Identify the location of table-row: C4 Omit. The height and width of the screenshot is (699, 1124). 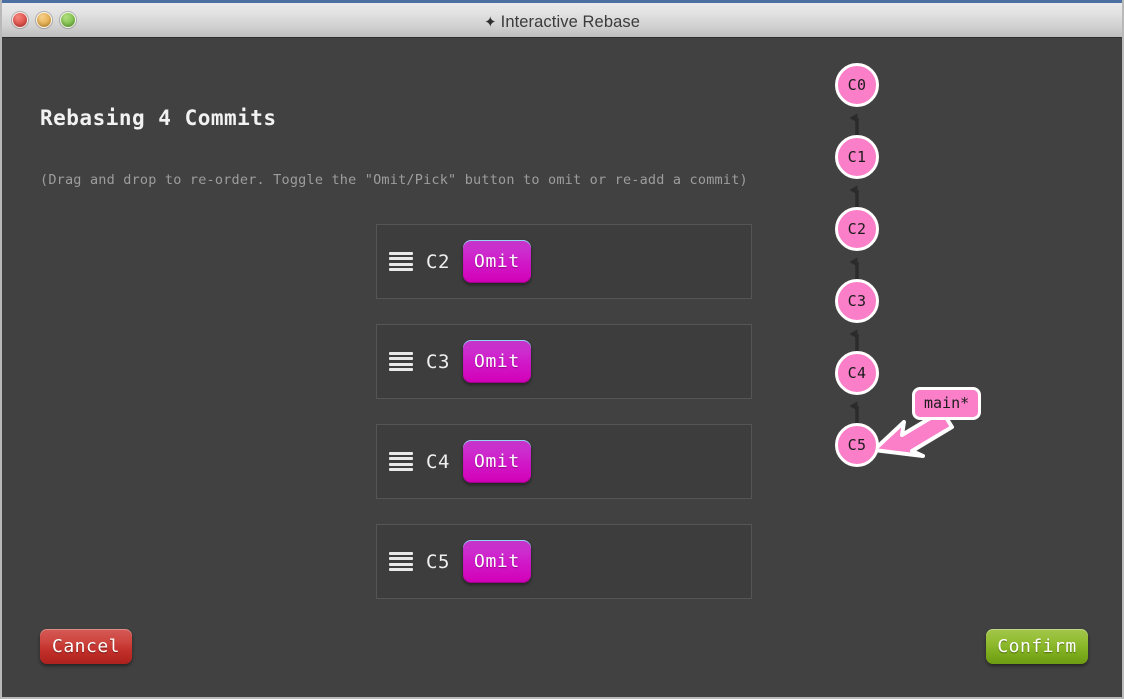
(564, 461).